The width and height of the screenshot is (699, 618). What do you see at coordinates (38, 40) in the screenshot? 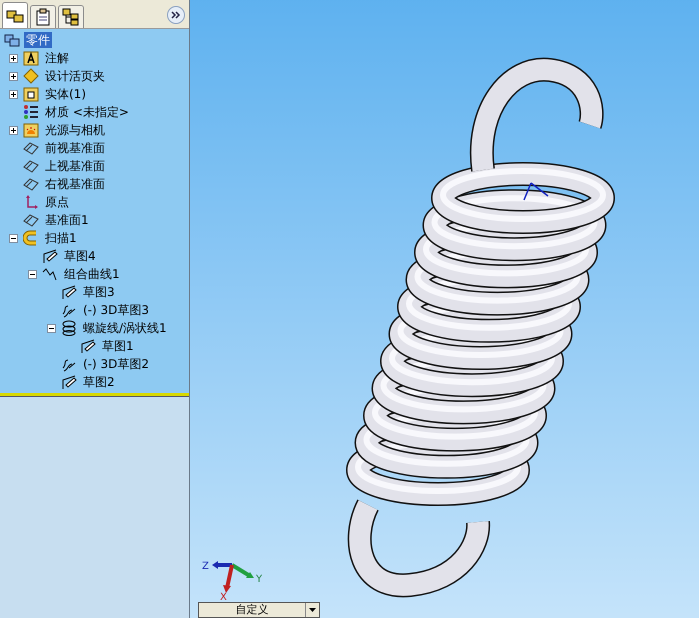
I see `tree-item: 零件` at bounding box center [38, 40].